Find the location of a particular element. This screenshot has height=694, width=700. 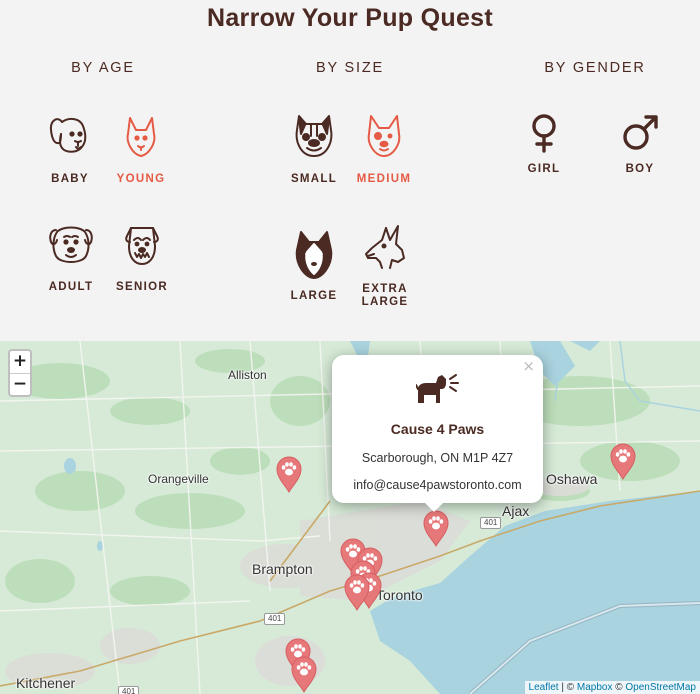

male-symbol-icon is located at coordinates (640, 132).